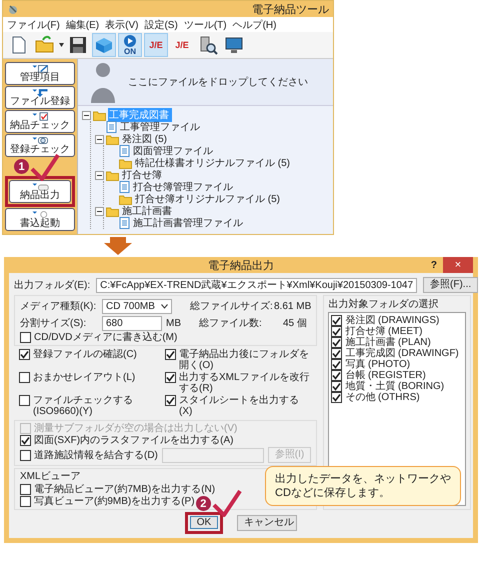 Image resolution: width=484 pixels, height=568 pixels. I want to click on group-title: 出力対象フォルダの選択, so click(383, 305).